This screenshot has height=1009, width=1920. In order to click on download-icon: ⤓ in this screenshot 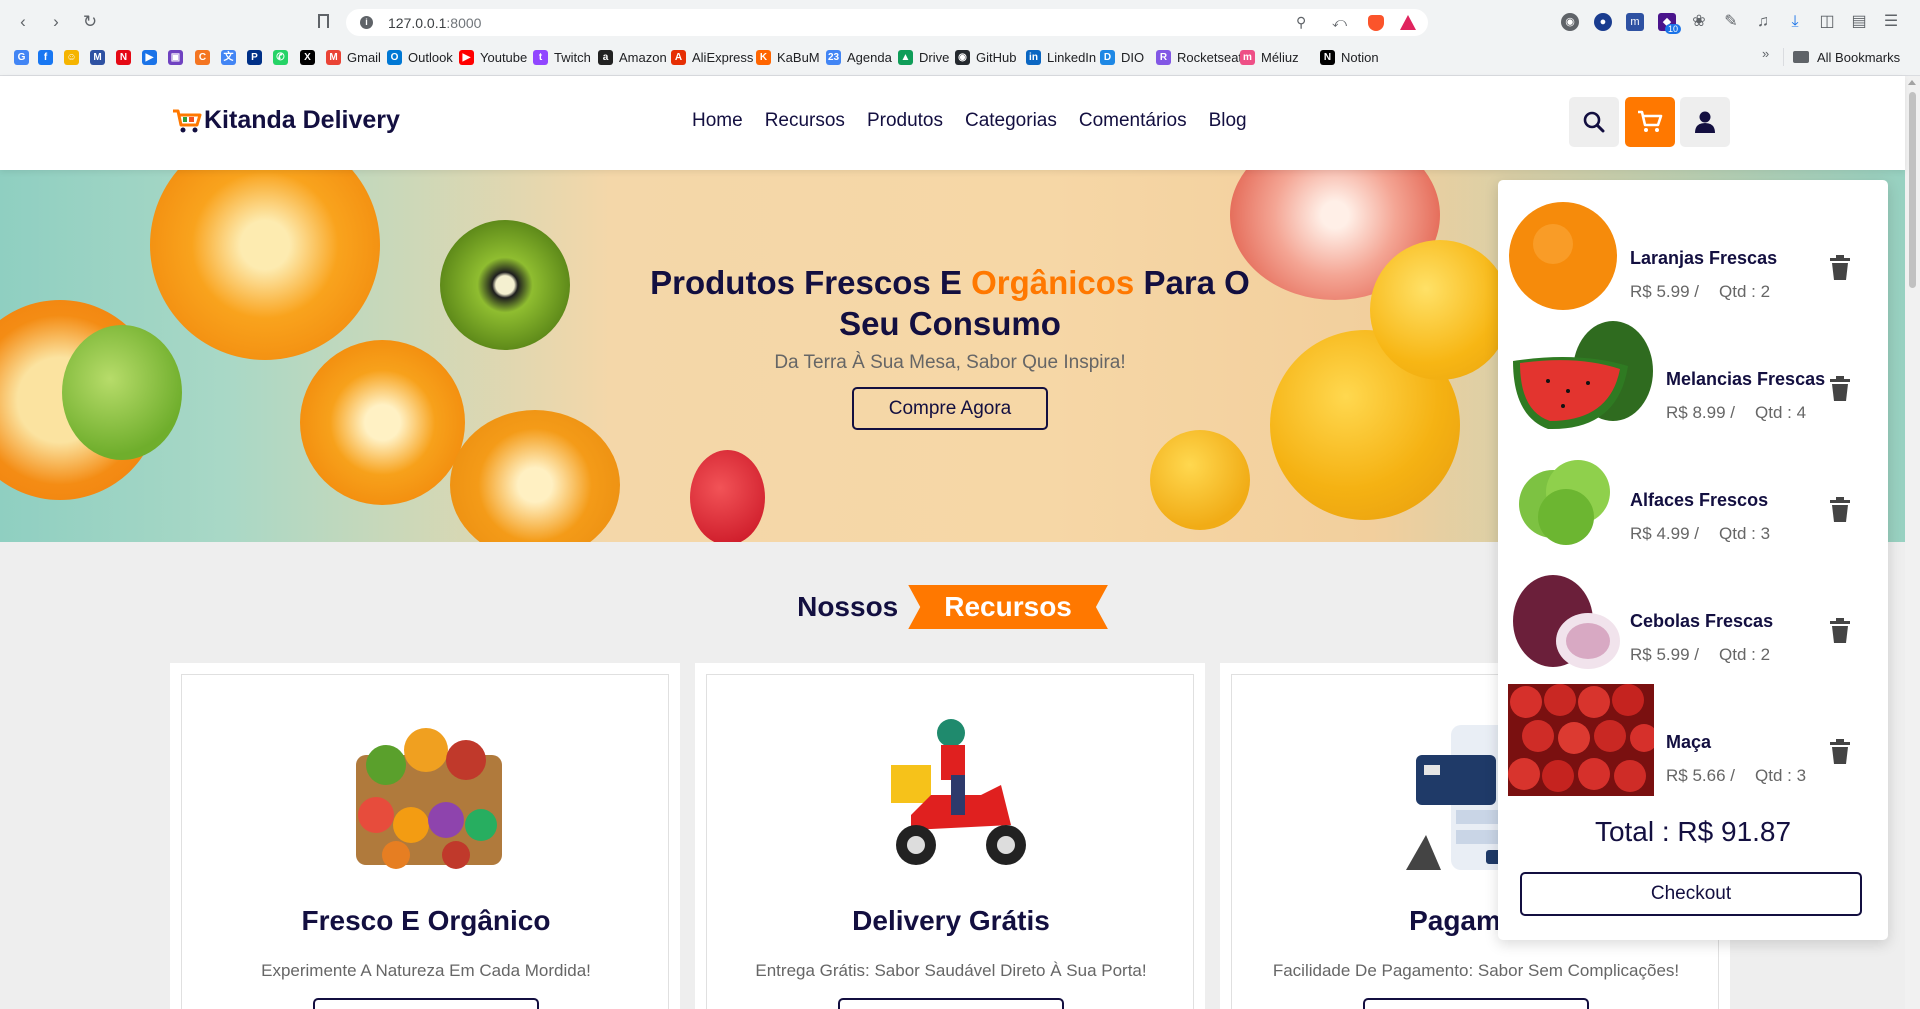, I will do `click(1795, 22)`.